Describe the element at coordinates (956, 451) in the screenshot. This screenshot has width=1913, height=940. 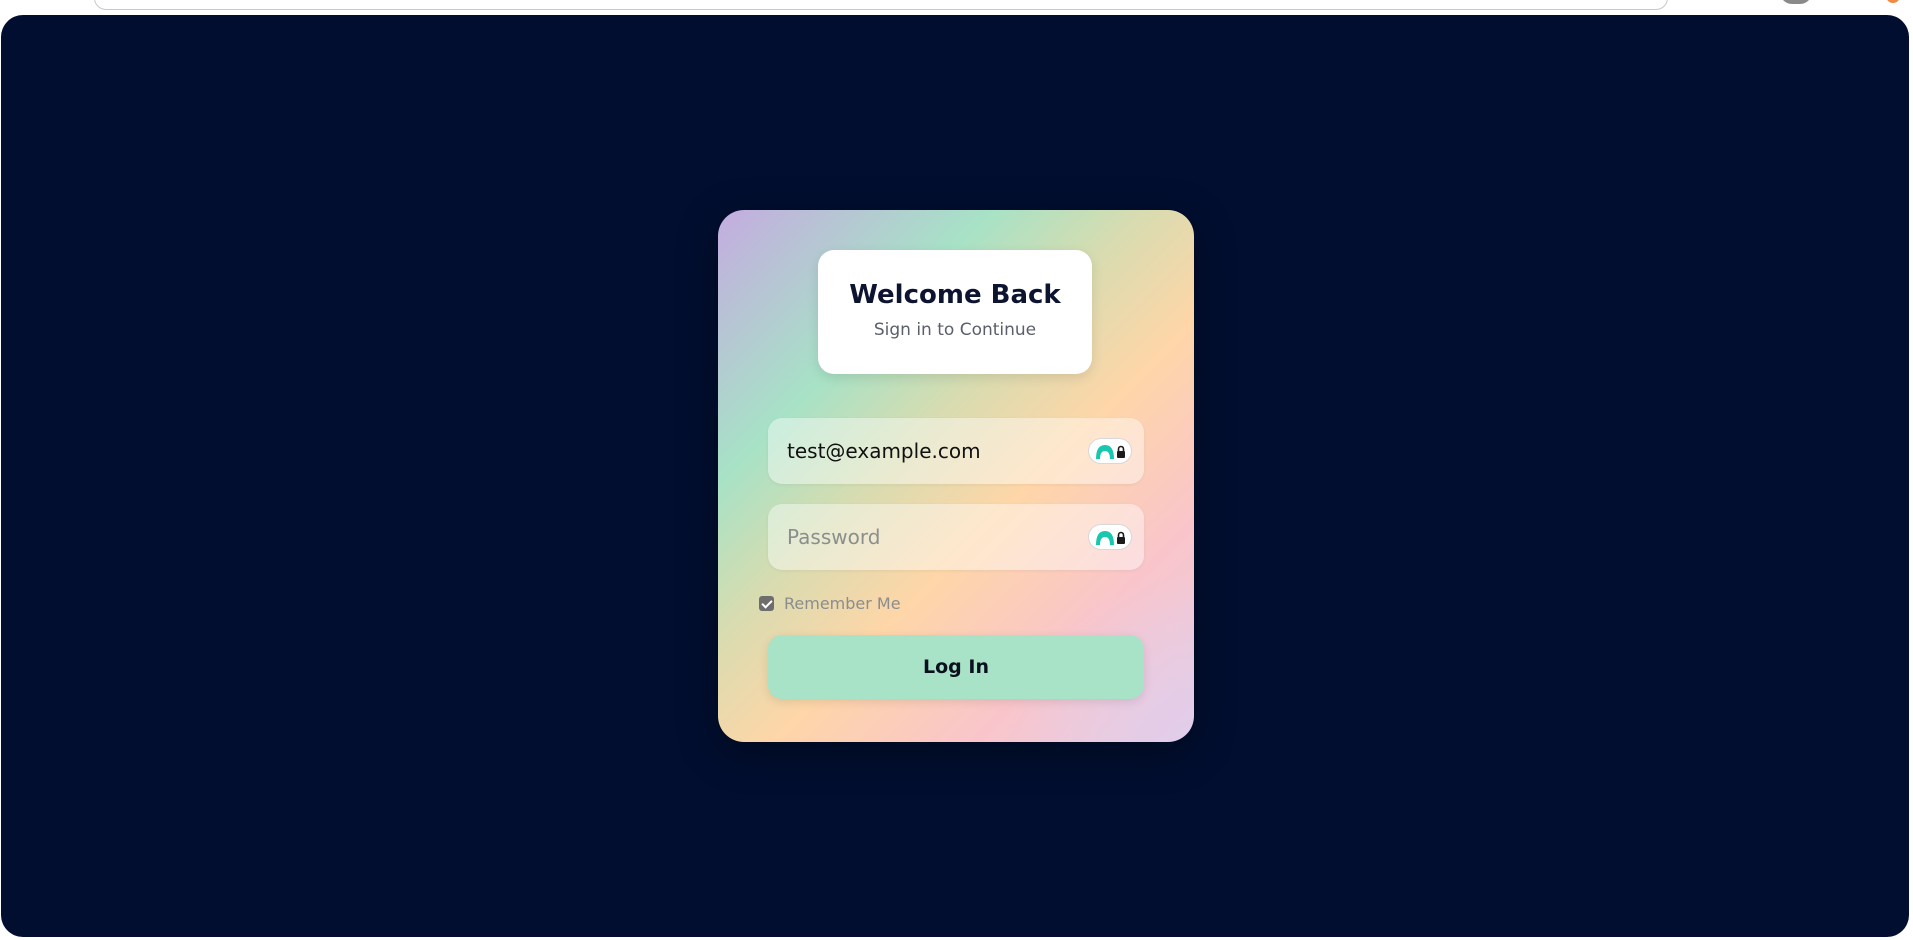
I see `email-field` at that location.